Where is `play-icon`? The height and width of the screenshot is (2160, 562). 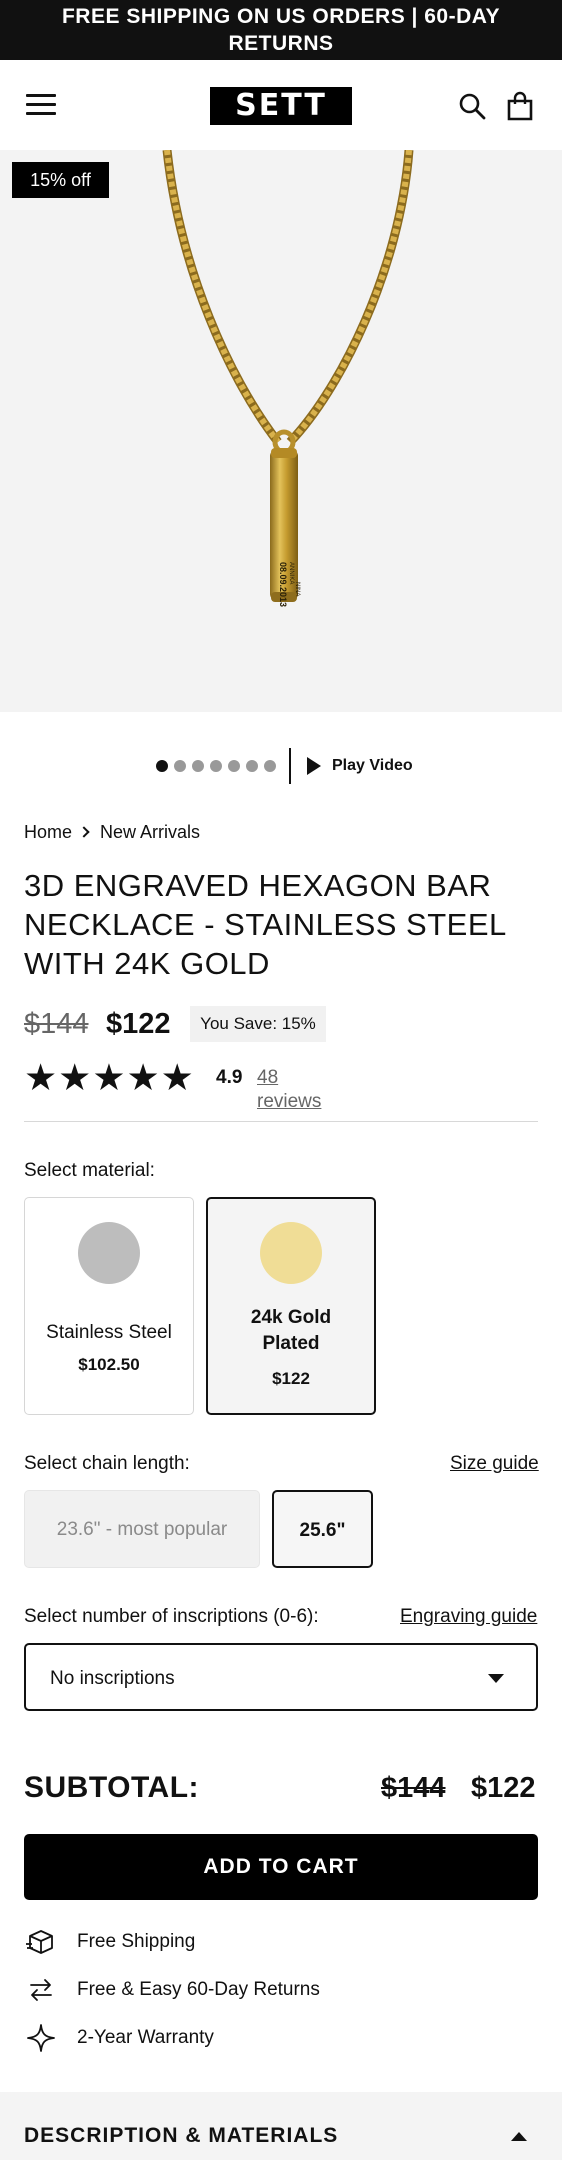
play-icon is located at coordinates (314, 766).